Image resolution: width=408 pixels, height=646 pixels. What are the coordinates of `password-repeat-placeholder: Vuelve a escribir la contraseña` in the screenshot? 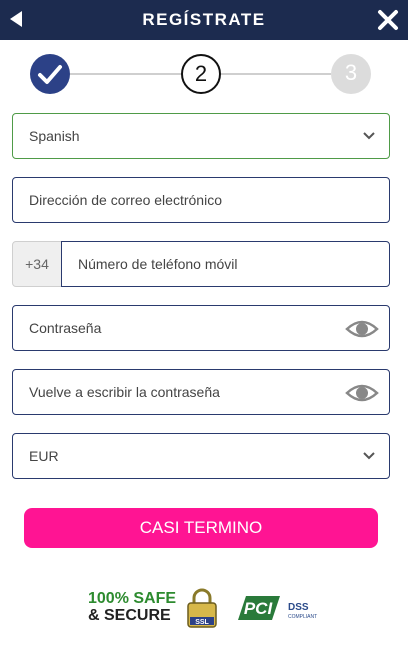 It's located at (124, 392).